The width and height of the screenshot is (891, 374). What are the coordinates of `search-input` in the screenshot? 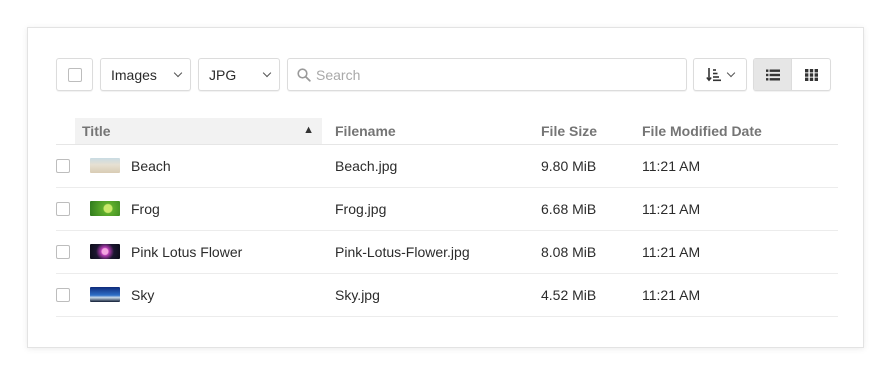 It's located at (496, 74).